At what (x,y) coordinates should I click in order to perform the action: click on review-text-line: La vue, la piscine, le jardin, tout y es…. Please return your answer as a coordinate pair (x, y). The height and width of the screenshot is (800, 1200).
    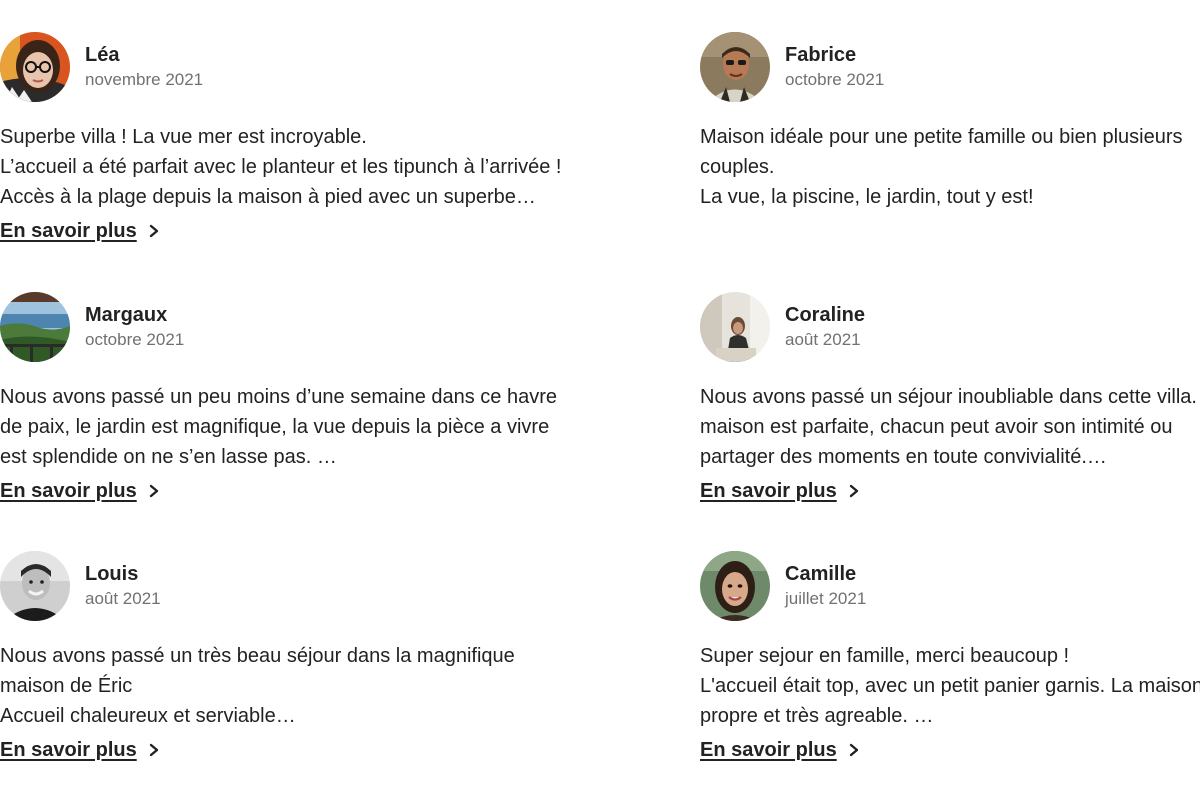
    Looking at the image, I should click on (867, 197).